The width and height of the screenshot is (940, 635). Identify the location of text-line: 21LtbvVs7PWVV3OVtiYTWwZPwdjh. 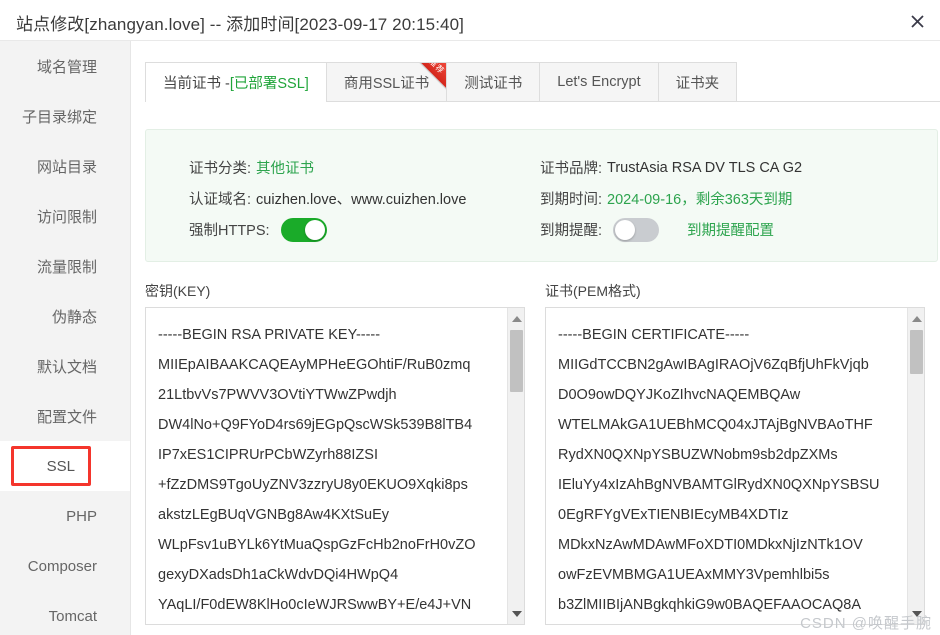
(277, 395).